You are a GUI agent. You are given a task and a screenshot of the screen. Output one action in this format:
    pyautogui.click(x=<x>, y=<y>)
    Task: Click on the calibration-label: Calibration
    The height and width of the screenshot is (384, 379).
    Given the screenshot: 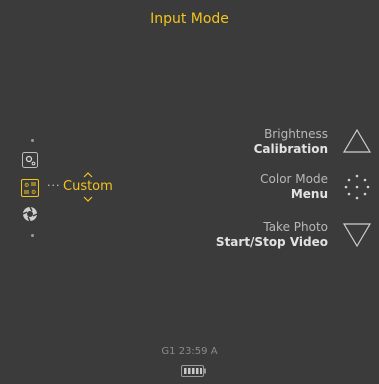 What is the action you would take?
    pyautogui.click(x=290, y=149)
    